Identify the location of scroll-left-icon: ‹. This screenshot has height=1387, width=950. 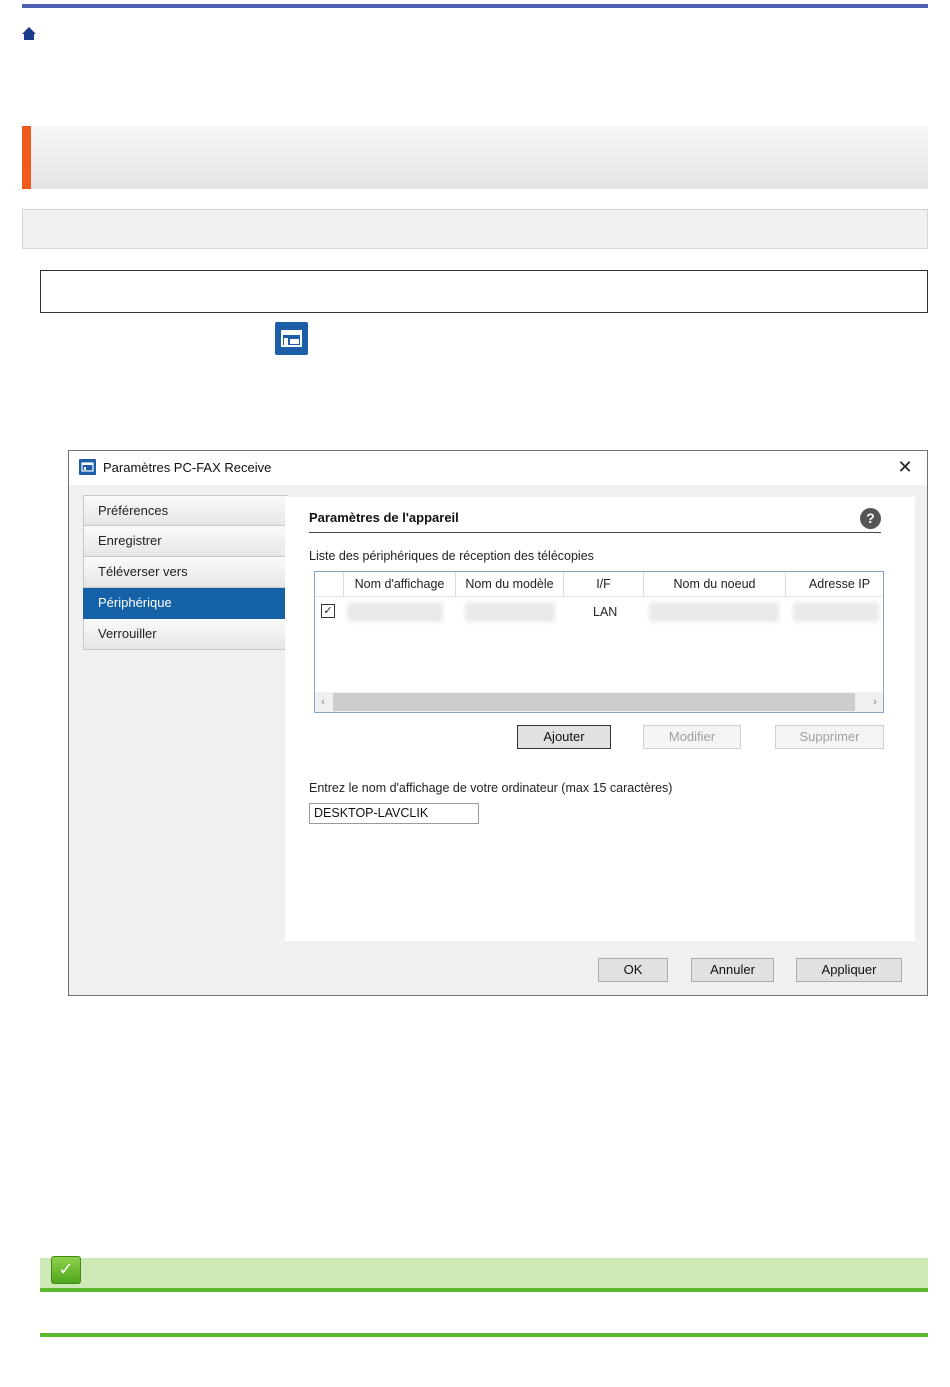
(323, 702).